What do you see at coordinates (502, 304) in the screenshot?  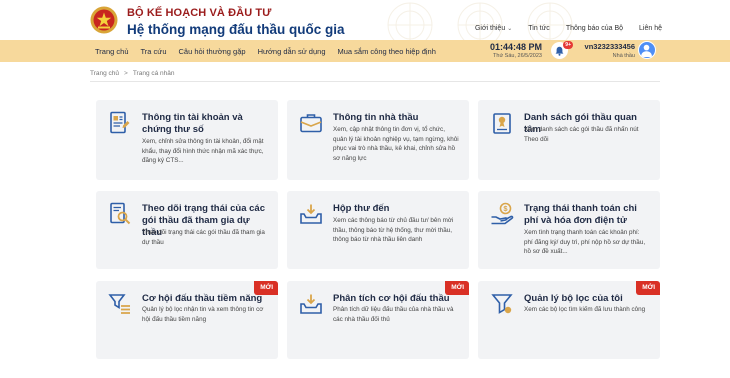 I see `filter-manage-icon` at bounding box center [502, 304].